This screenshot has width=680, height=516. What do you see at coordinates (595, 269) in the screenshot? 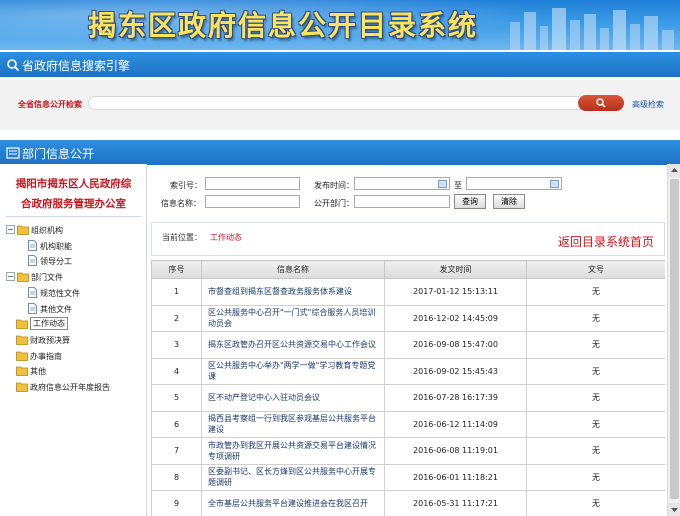
I see `col-header-doc: 文号` at bounding box center [595, 269].